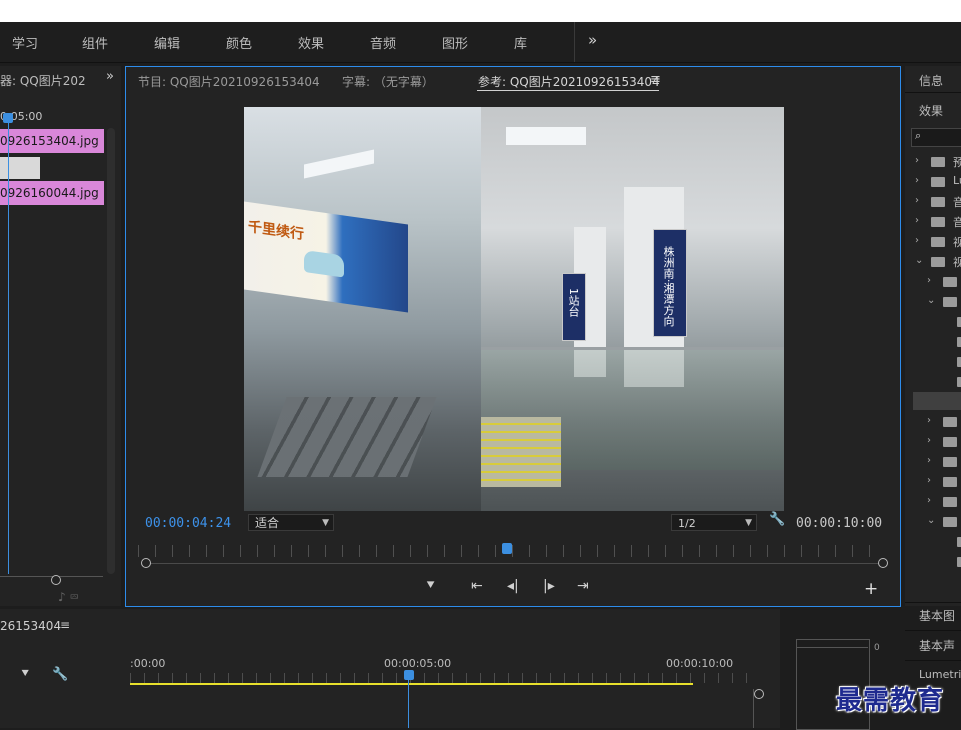 Image resolution: width=961 pixels, height=730 pixels. Describe the element at coordinates (52, 141) in the screenshot. I see `clip-item: 0926153404.jpg` at that location.